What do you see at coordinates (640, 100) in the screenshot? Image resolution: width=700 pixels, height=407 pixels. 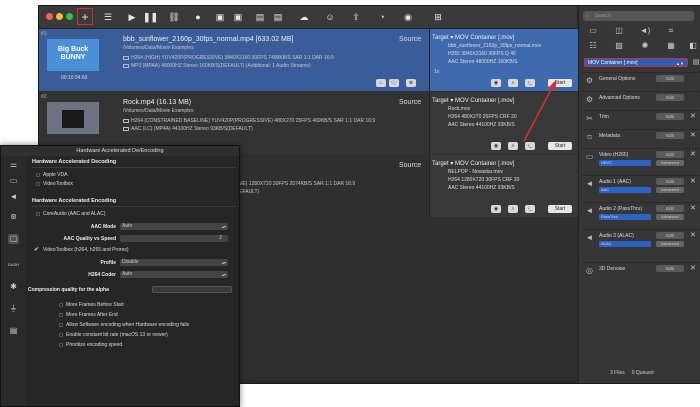 I see `option-advanced: ⚙ Advanced Options Edit` at bounding box center [640, 100].